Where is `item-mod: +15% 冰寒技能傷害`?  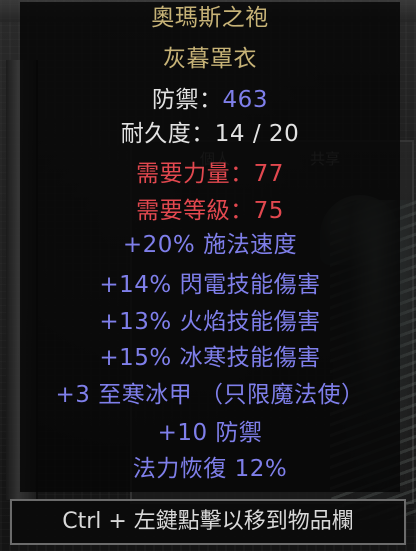
item-mod: +15% 冰寒技能傷害 is located at coordinates (210, 358).